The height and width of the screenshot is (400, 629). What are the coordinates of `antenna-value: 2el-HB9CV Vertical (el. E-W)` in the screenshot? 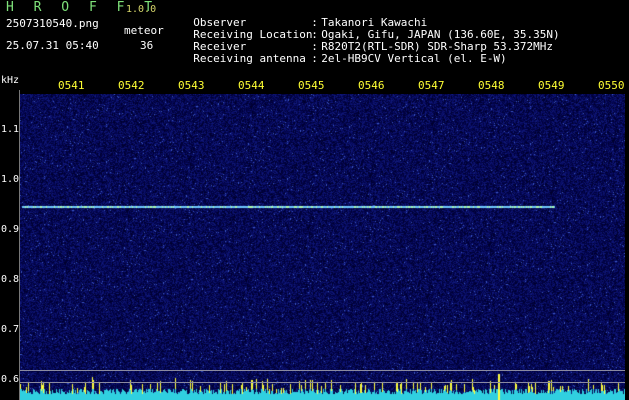 It's located at (414, 58).